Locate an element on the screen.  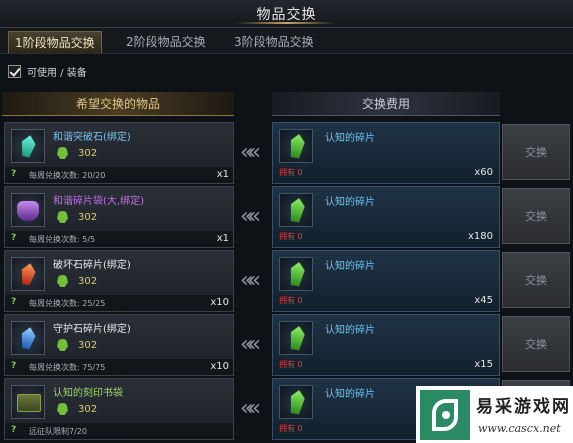
red-gem-icon is located at coordinates (28, 274).